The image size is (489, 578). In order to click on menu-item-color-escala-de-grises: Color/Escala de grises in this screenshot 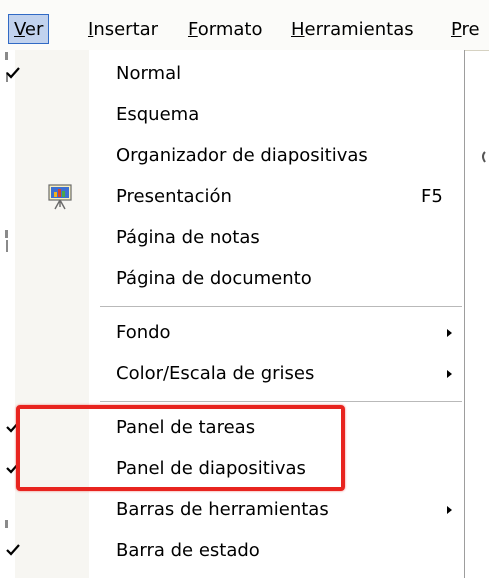, I will do `click(244, 374)`.